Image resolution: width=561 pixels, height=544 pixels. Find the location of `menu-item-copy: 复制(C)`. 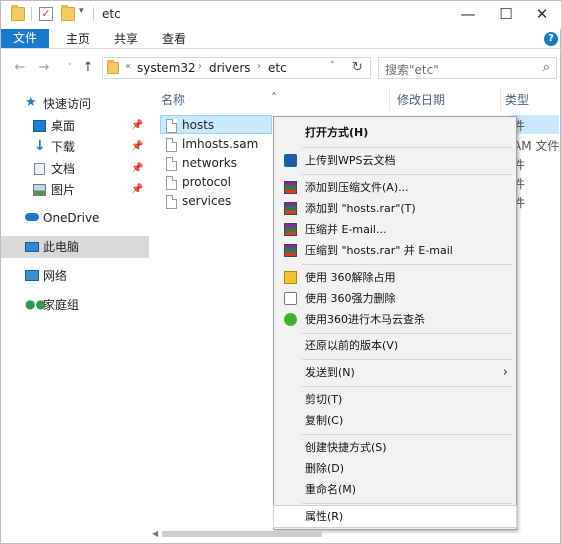

menu-item-copy: 复制(C) is located at coordinates (395, 420).